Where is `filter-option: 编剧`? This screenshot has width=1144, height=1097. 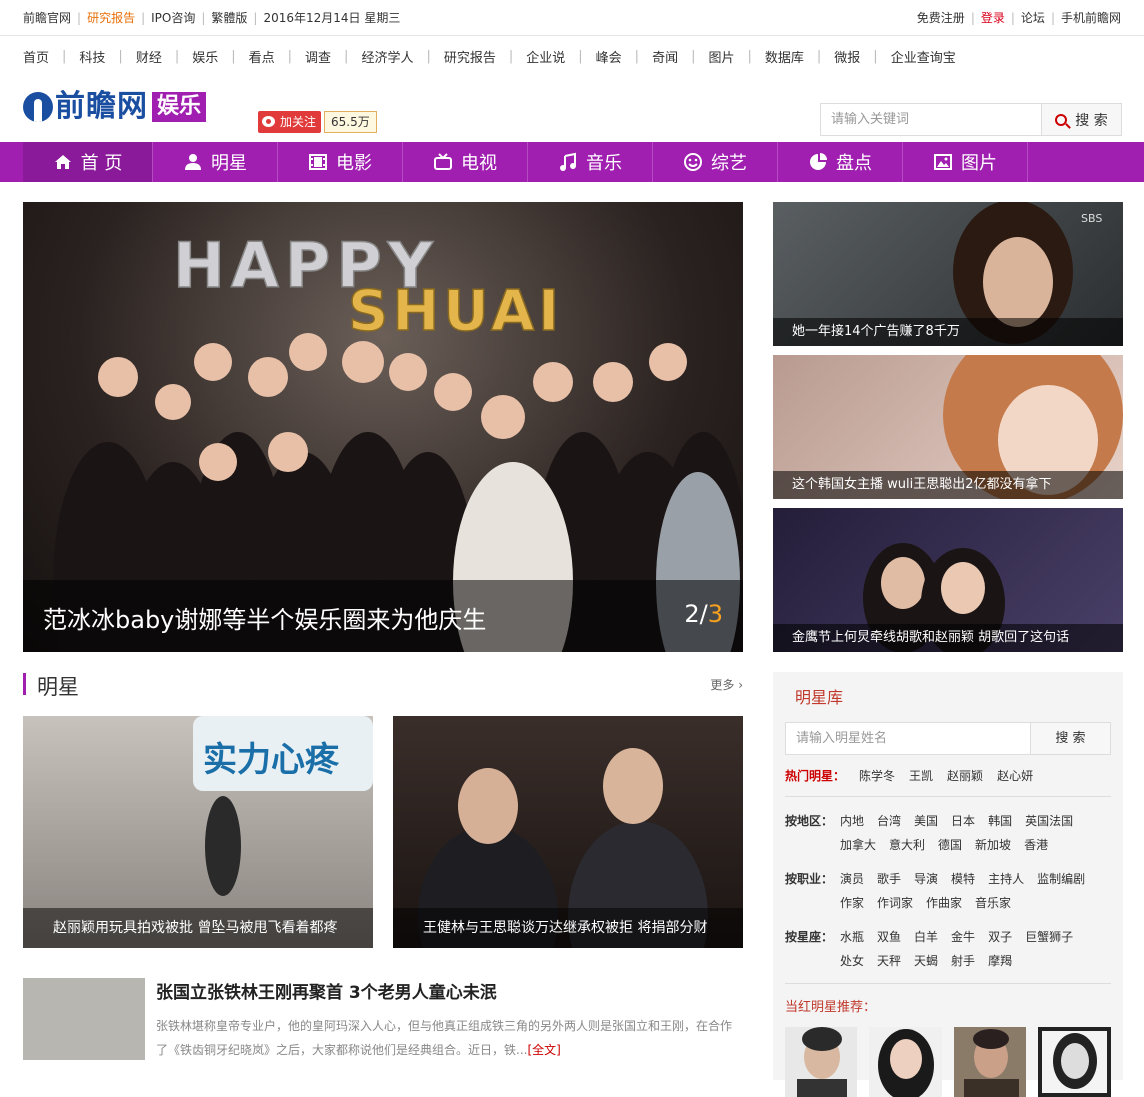
filter-option: 编剧 is located at coordinates (1073, 879).